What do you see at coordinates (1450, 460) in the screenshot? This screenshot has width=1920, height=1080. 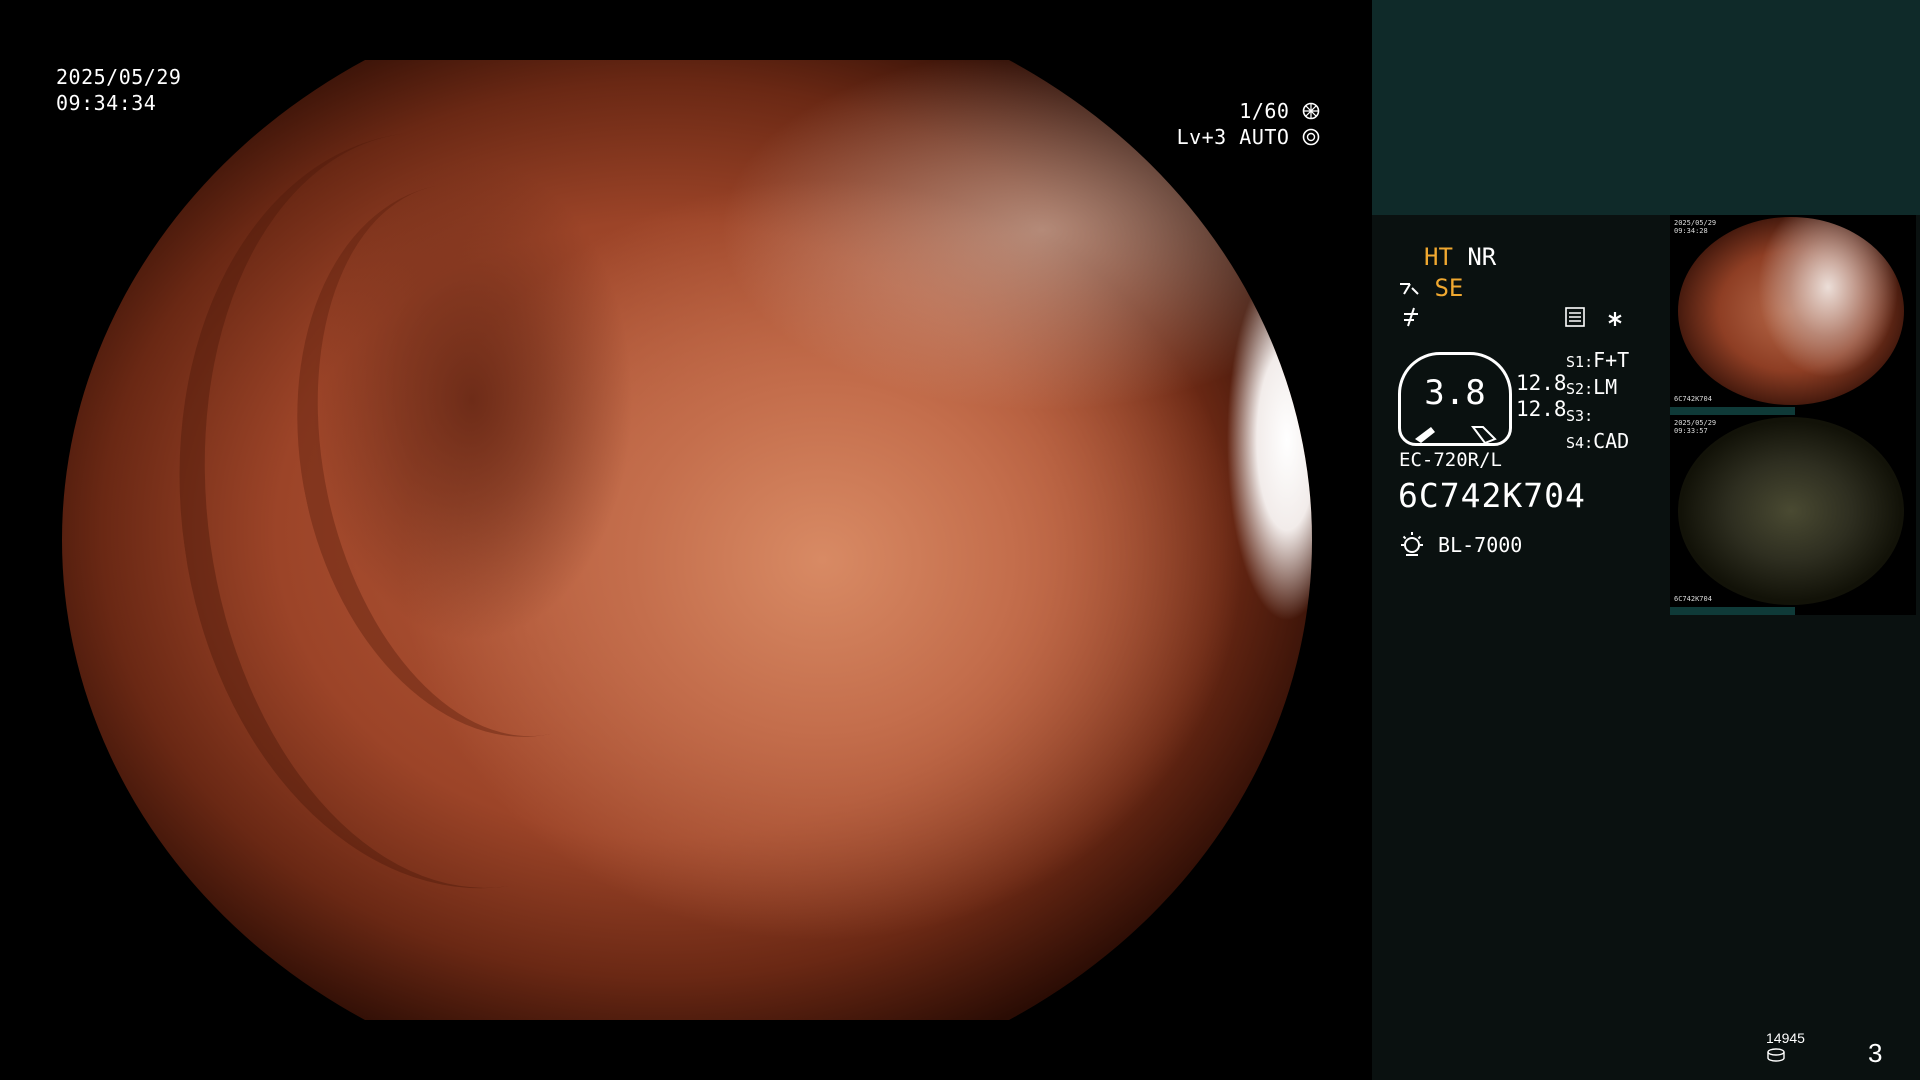 I see `scope-model: EC-720R/L` at bounding box center [1450, 460].